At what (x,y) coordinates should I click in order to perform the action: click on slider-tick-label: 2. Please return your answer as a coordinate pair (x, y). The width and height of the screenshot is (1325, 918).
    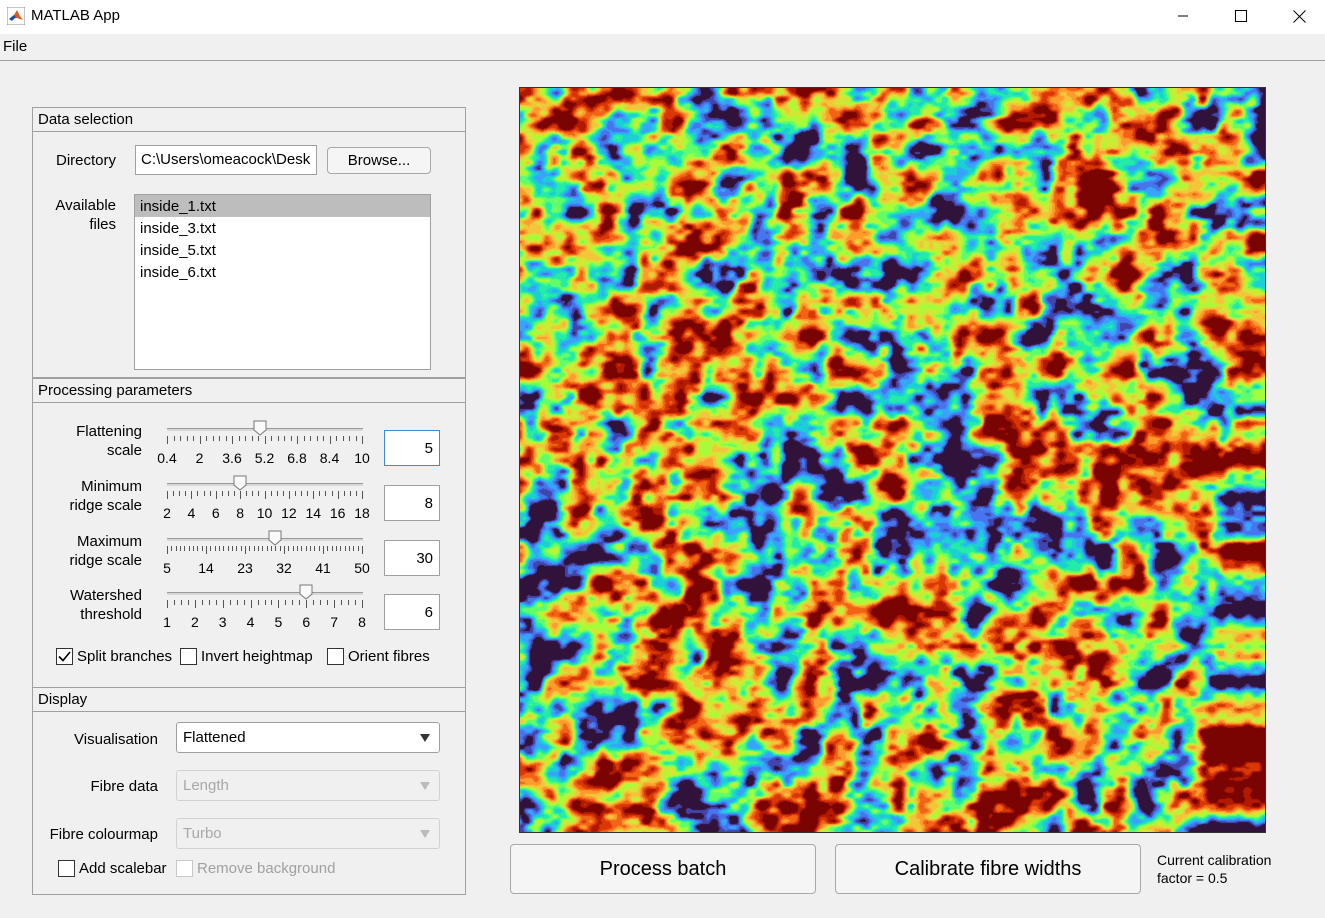
    Looking at the image, I should click on (194, 622).